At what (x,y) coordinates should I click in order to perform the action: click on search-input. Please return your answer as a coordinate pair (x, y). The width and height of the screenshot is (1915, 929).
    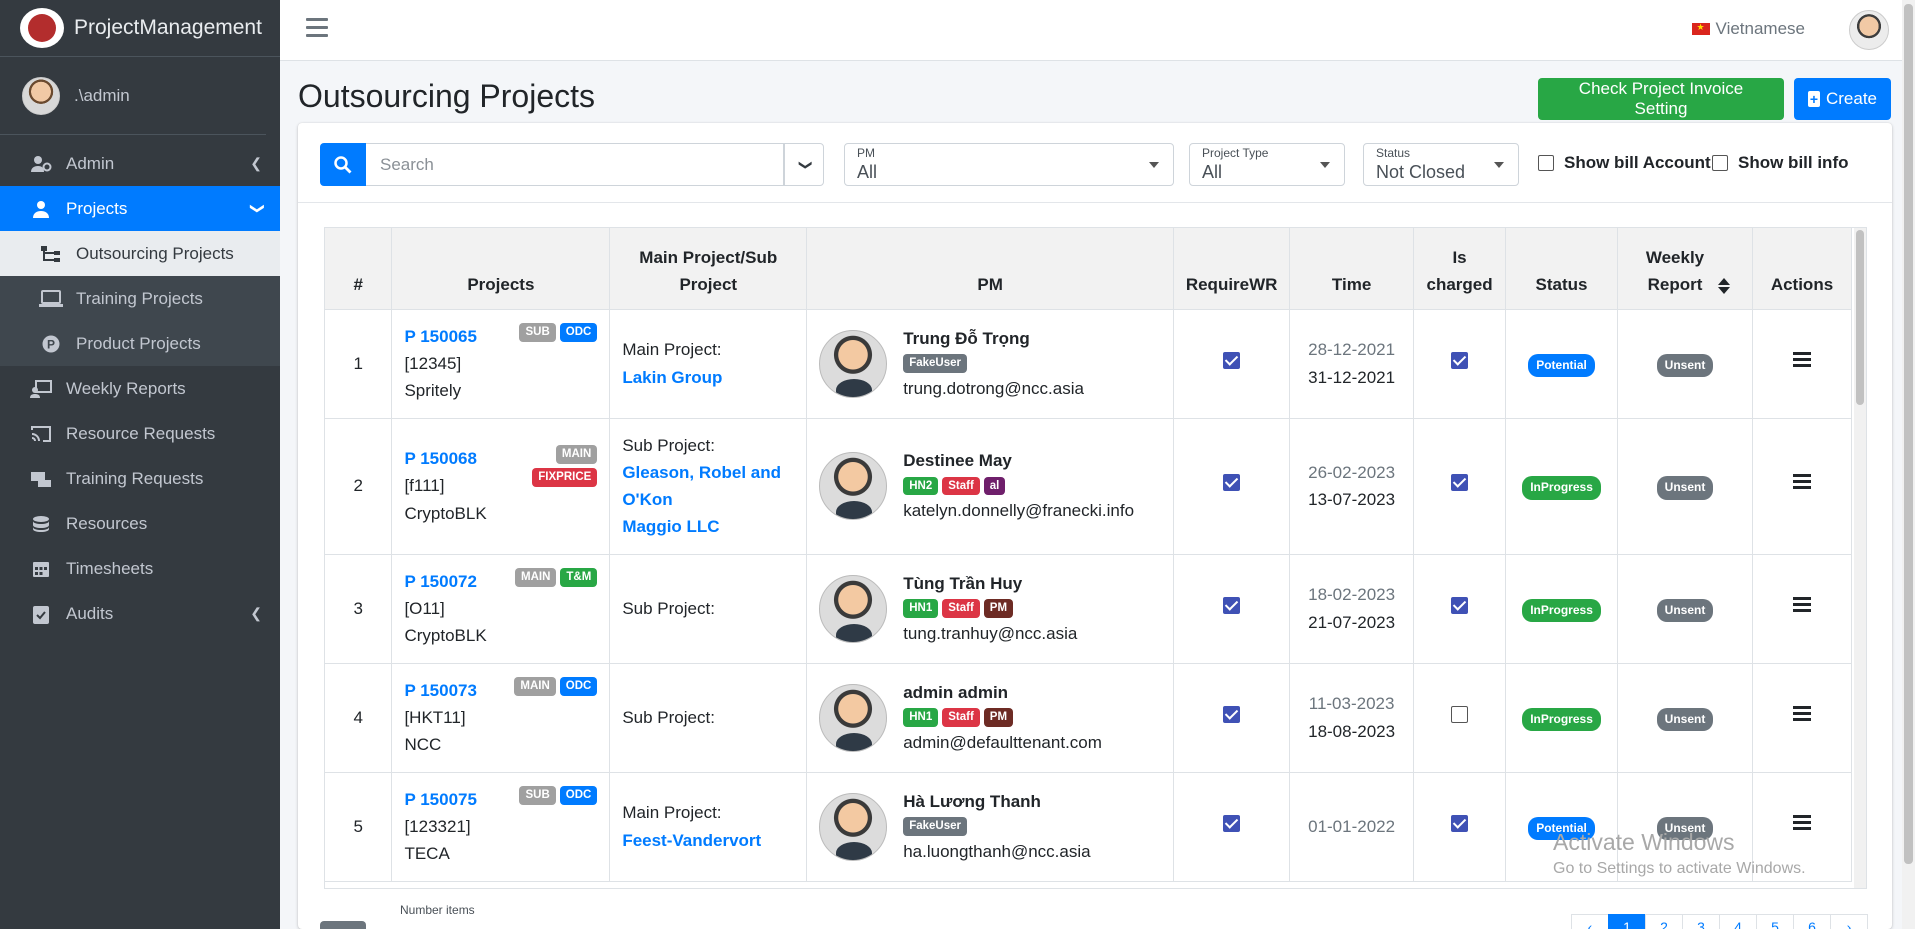
    Looking at the image, I should click on (575, 164).